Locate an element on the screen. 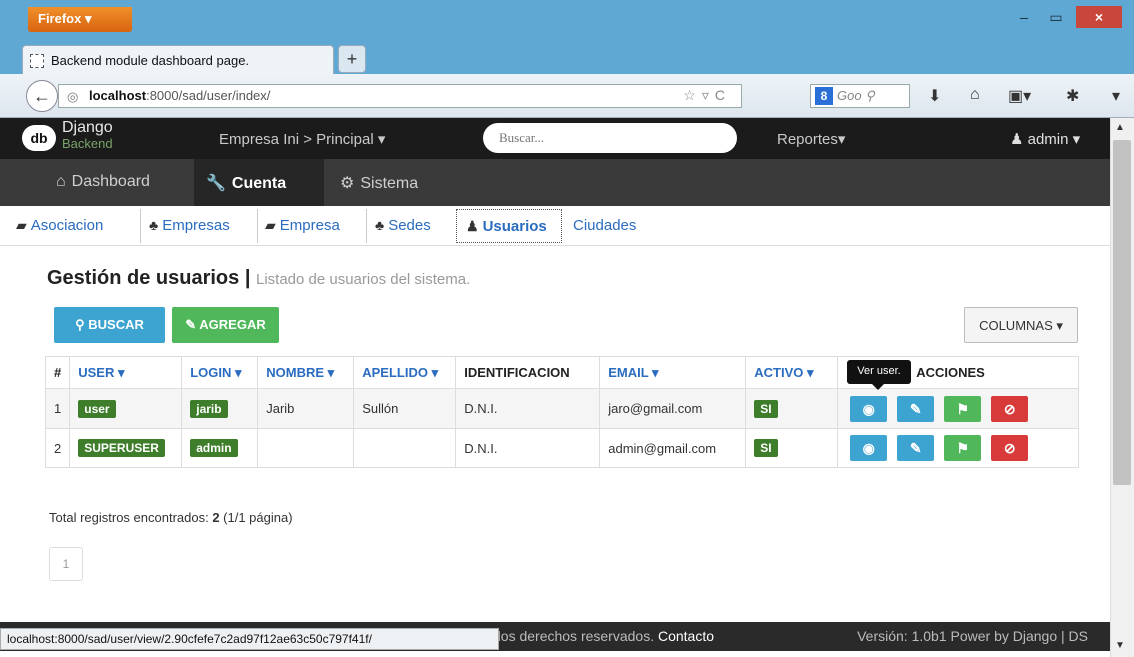 Image resolution: width=1134 pixels, height=657 pixels. logo-title: Django is located at coordinates (87, 128).